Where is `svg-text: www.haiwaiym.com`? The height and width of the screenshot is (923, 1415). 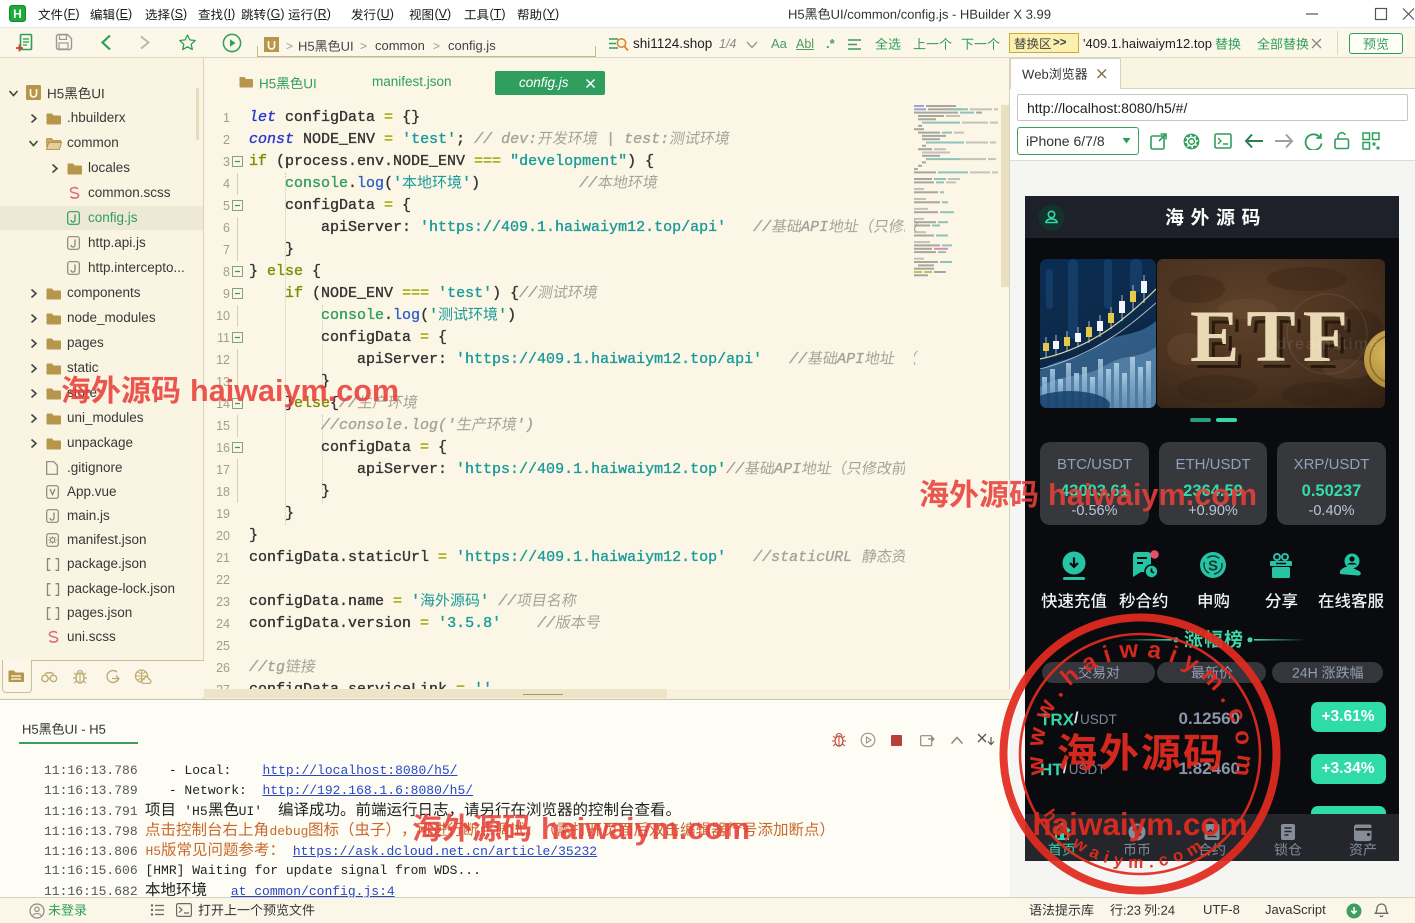 svg-text: www.haiwaiym.com is located at coordinates (1140, 710).